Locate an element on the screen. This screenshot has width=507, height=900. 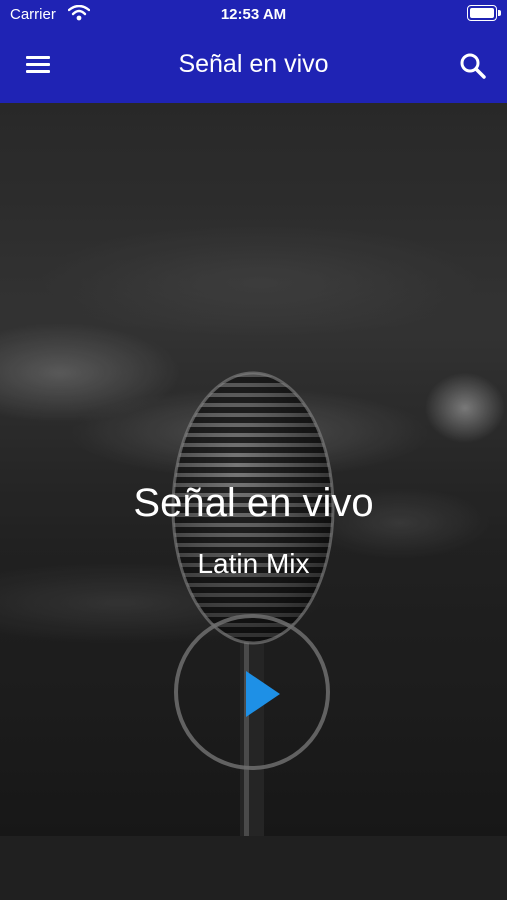
search-icon is located at coordinates (473, 66).